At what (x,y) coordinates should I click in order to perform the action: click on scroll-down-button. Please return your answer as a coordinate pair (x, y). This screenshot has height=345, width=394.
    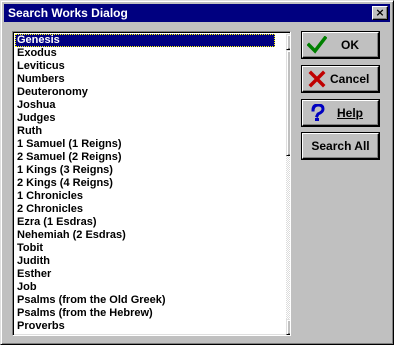
    Looking at the image, I should click on (288, 327).